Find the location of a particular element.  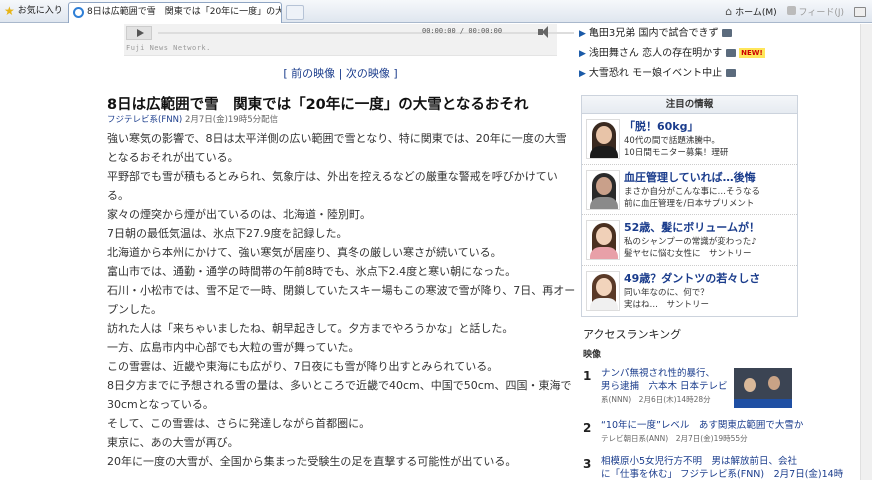

rank-title-line: 男ら逮捕 六本木 日本テレビ is located at coordinates (664, 386).